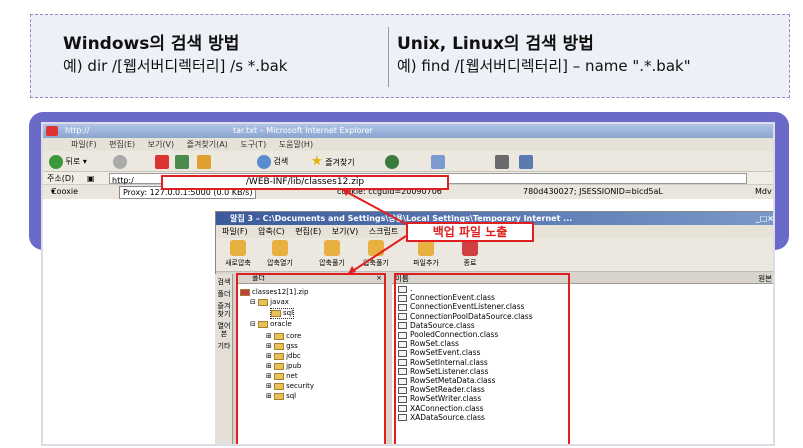 Image resolution: width=803 pixels, height=448 pixels. I want to click on mail-button, so click(438, 161).